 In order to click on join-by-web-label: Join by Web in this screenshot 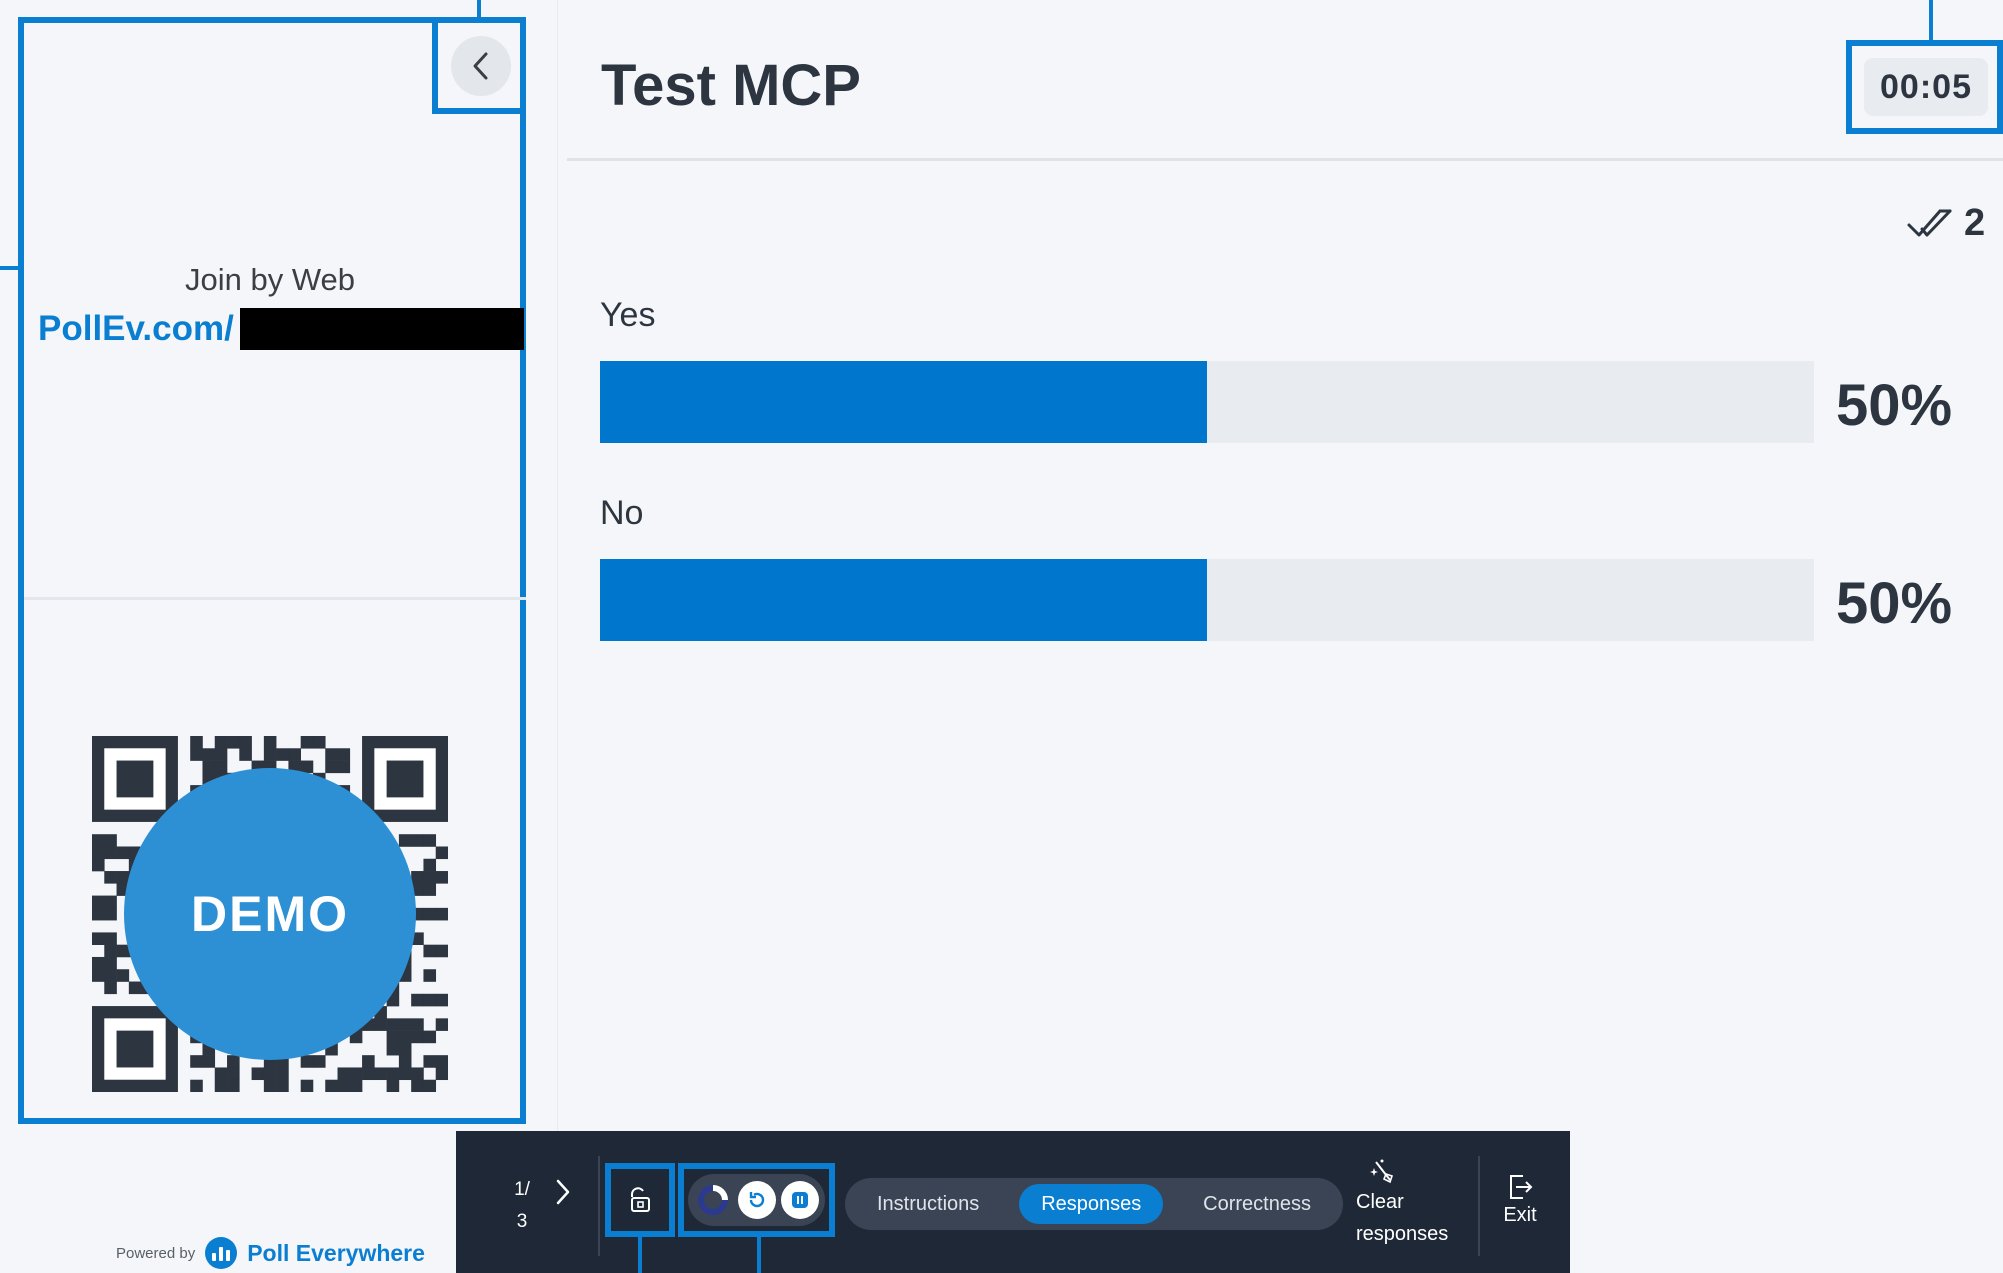, I will do `click(269, 279)`.